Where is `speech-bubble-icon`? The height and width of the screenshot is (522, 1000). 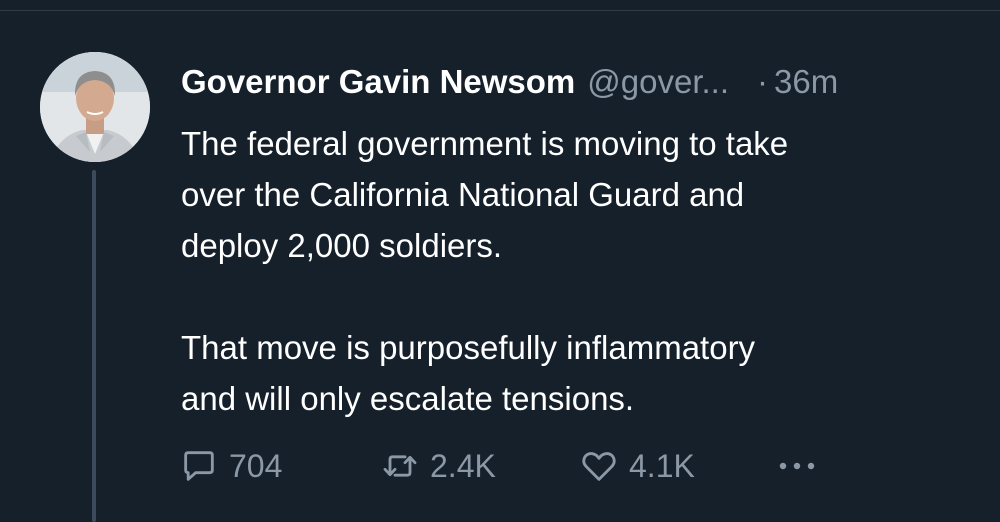
speech-bubble-icon is located at coordinates (199, 466).